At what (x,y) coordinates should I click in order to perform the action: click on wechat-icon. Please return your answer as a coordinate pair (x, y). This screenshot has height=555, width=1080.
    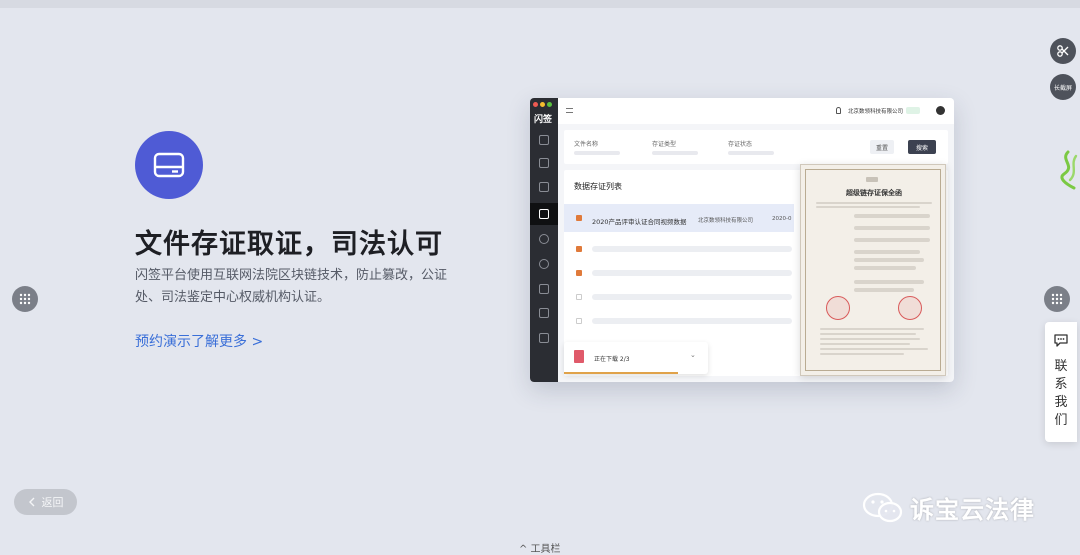
    Looking at the image, I should click on (882, 507).